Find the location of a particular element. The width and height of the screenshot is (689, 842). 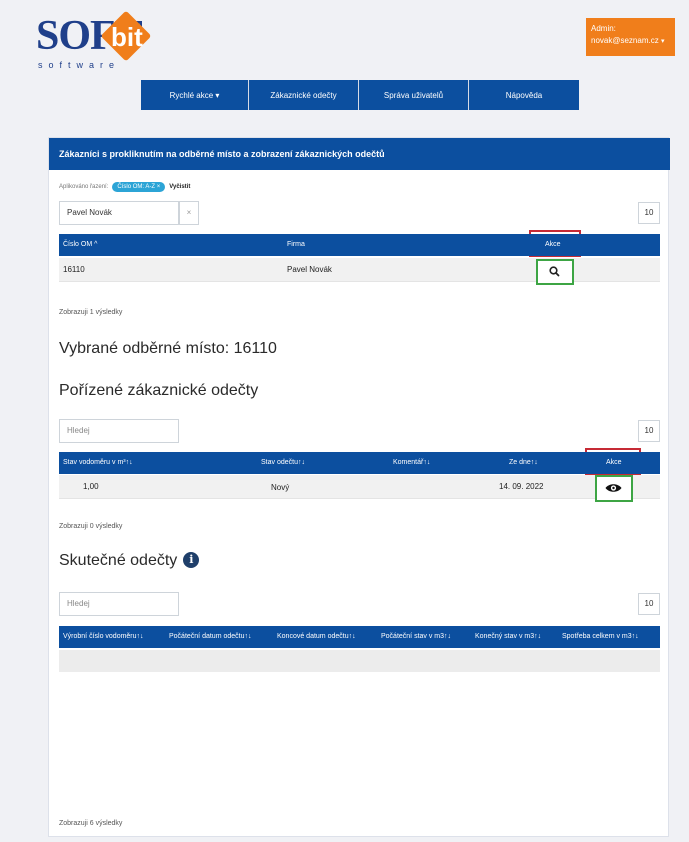

col-ze-dne: Ze dne↑↓ is located at coordinates (523, 462).